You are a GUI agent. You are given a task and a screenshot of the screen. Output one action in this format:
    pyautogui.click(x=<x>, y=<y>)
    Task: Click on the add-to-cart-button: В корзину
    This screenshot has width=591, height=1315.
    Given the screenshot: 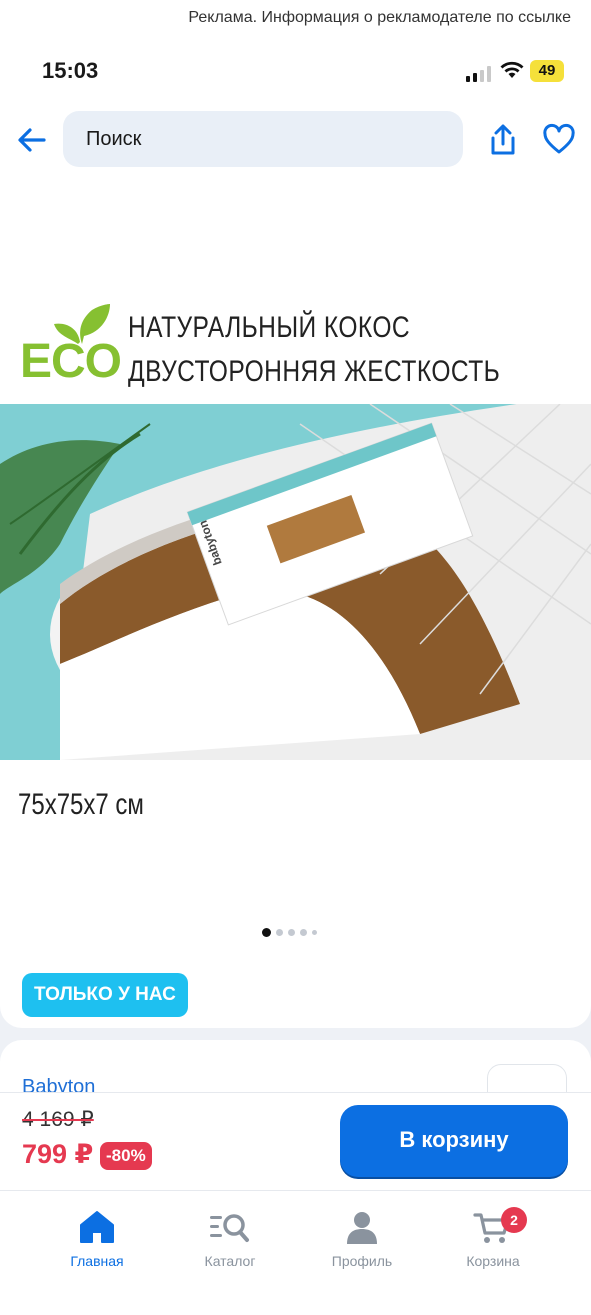 What is the action you would take?
    pyautogui.click(x=454, y=1141)
    